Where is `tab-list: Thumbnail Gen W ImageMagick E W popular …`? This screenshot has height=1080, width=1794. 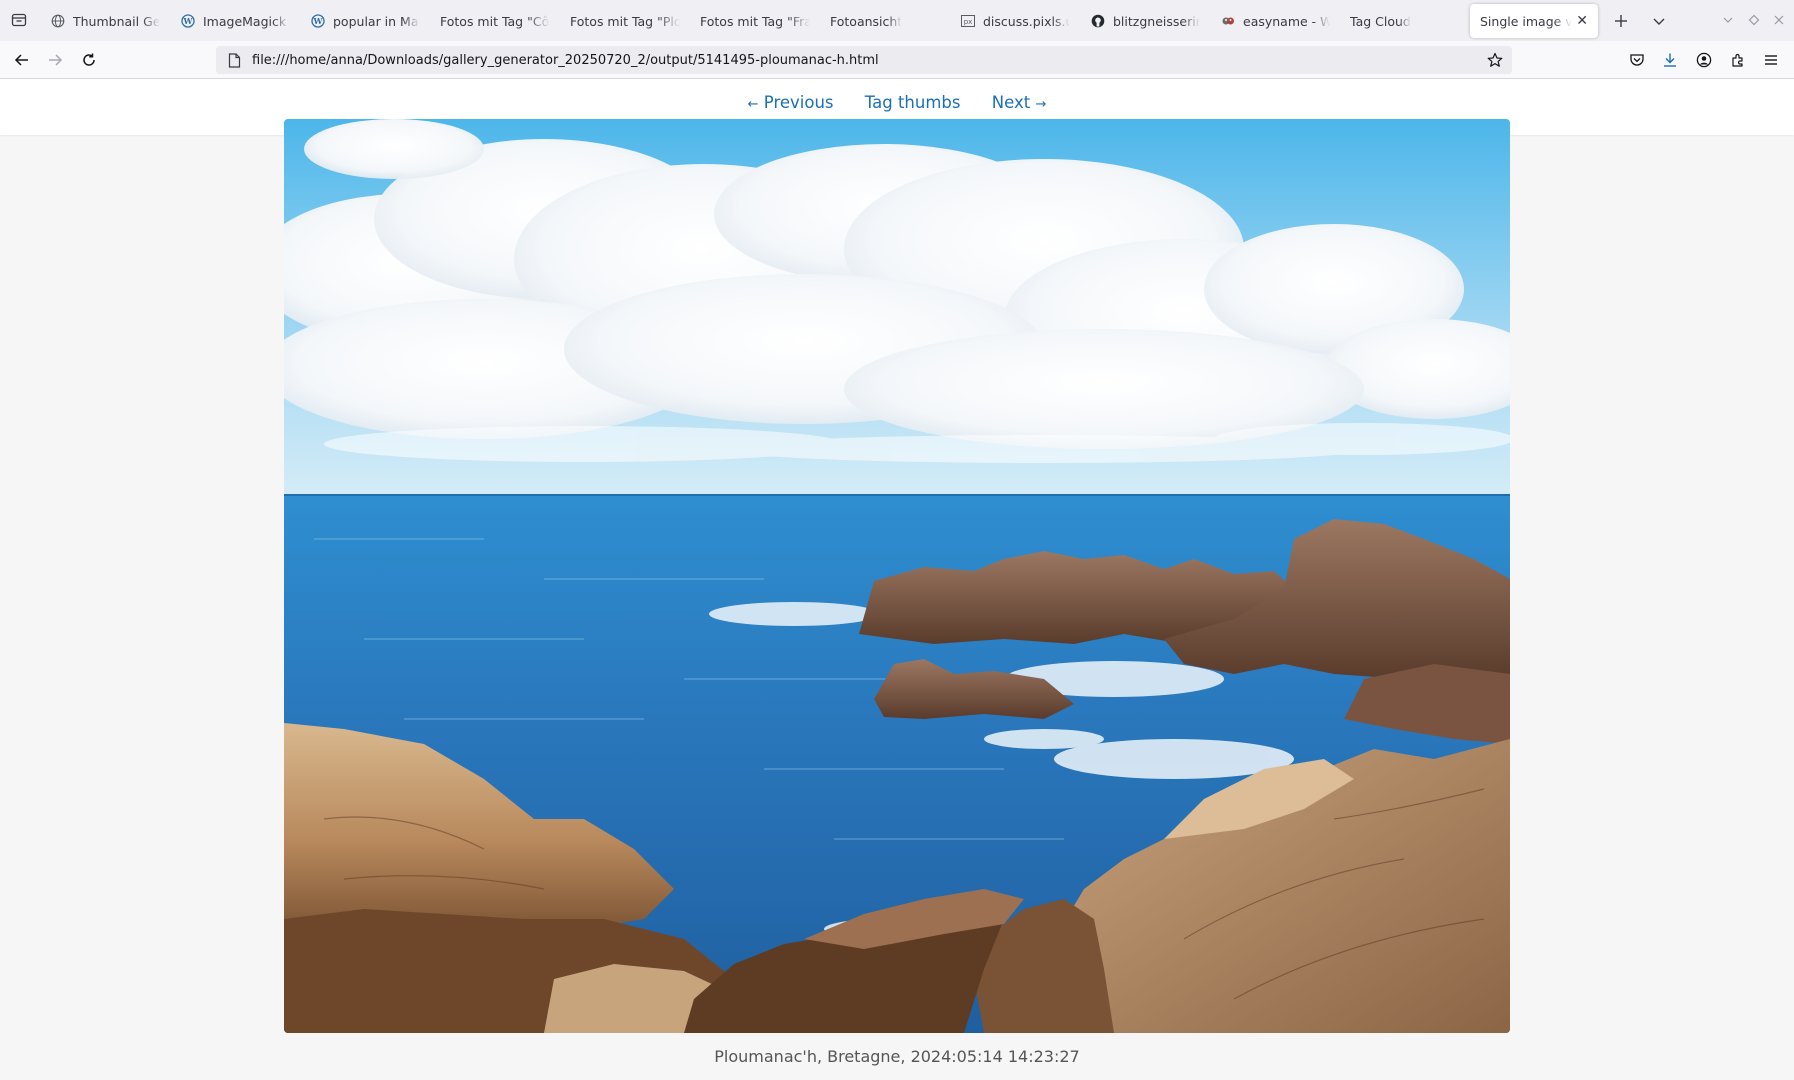 tab-list: Thumbnail Gen W ImageMagick E W popular … is located at coordinates (819, 21).